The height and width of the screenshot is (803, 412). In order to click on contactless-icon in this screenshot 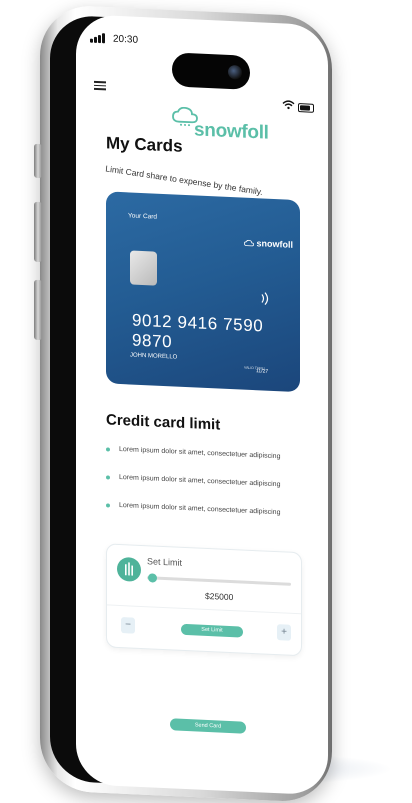, I will do `click(265, 298)`.